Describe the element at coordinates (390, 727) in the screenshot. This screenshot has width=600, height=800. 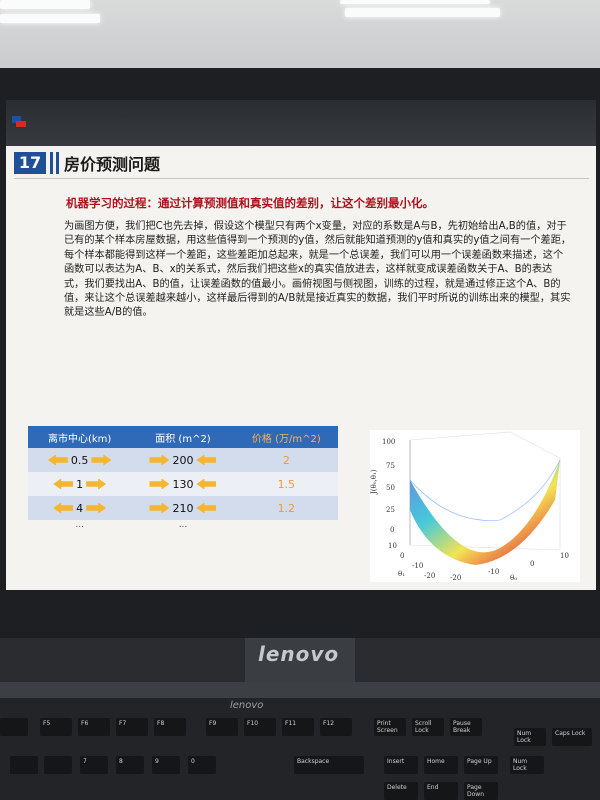
I see `keyboard-key: Print Screen` at that location.